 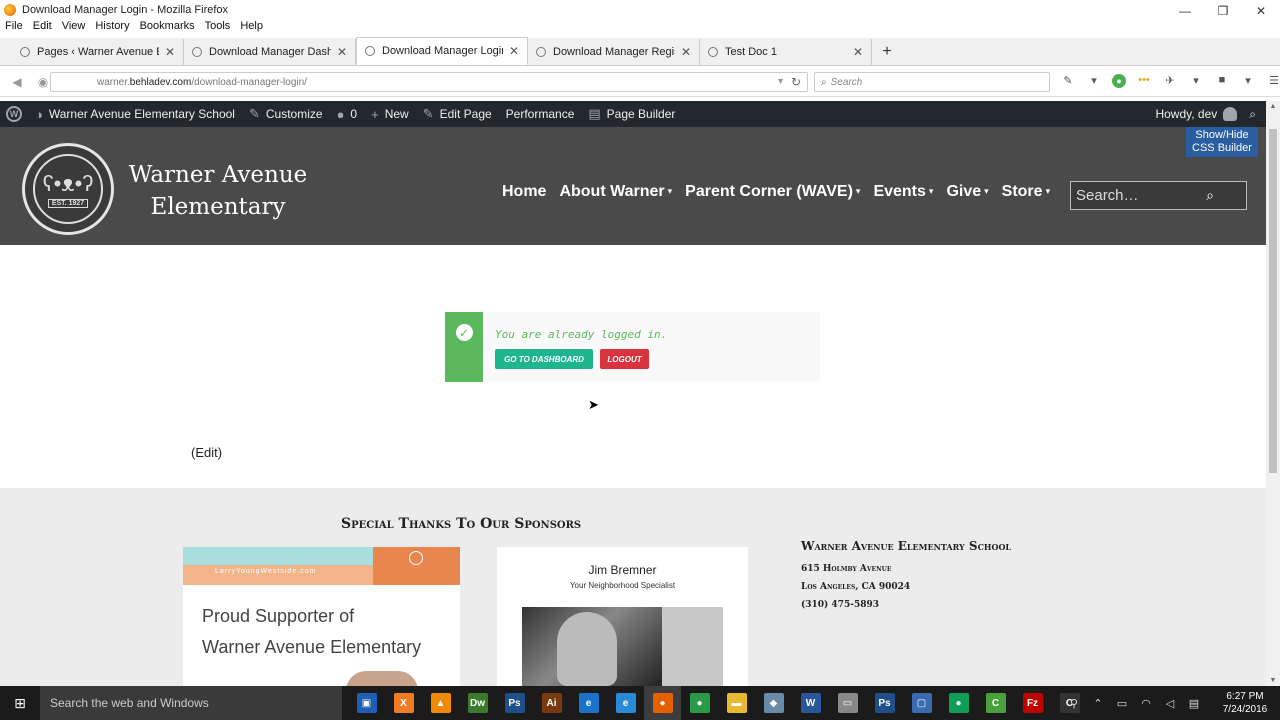 What do you see at coordinates (1146, 703) in the screenshot?
I see `wifi-icon: ◠` at bounding box center [1146, 703].